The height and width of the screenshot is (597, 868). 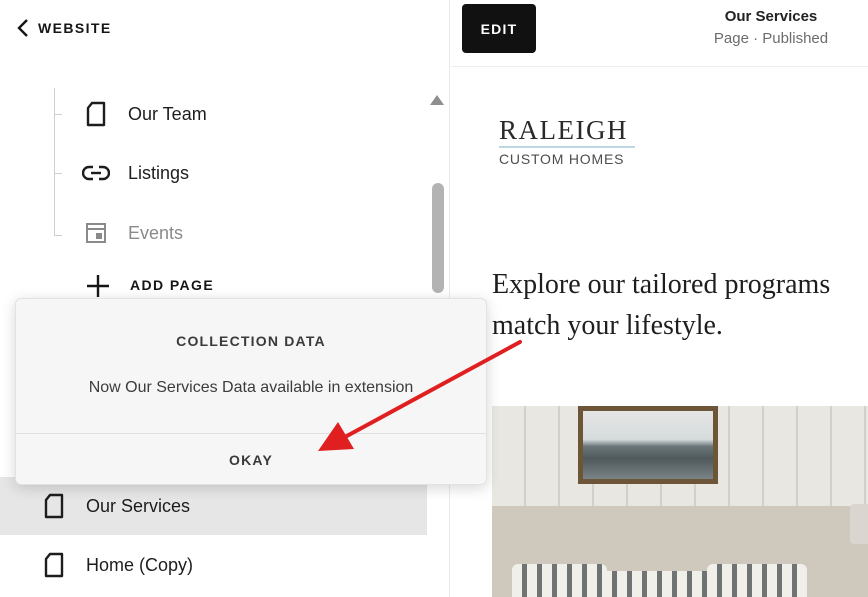 I want to click on seascape-painting, so click(x=648, y=445).